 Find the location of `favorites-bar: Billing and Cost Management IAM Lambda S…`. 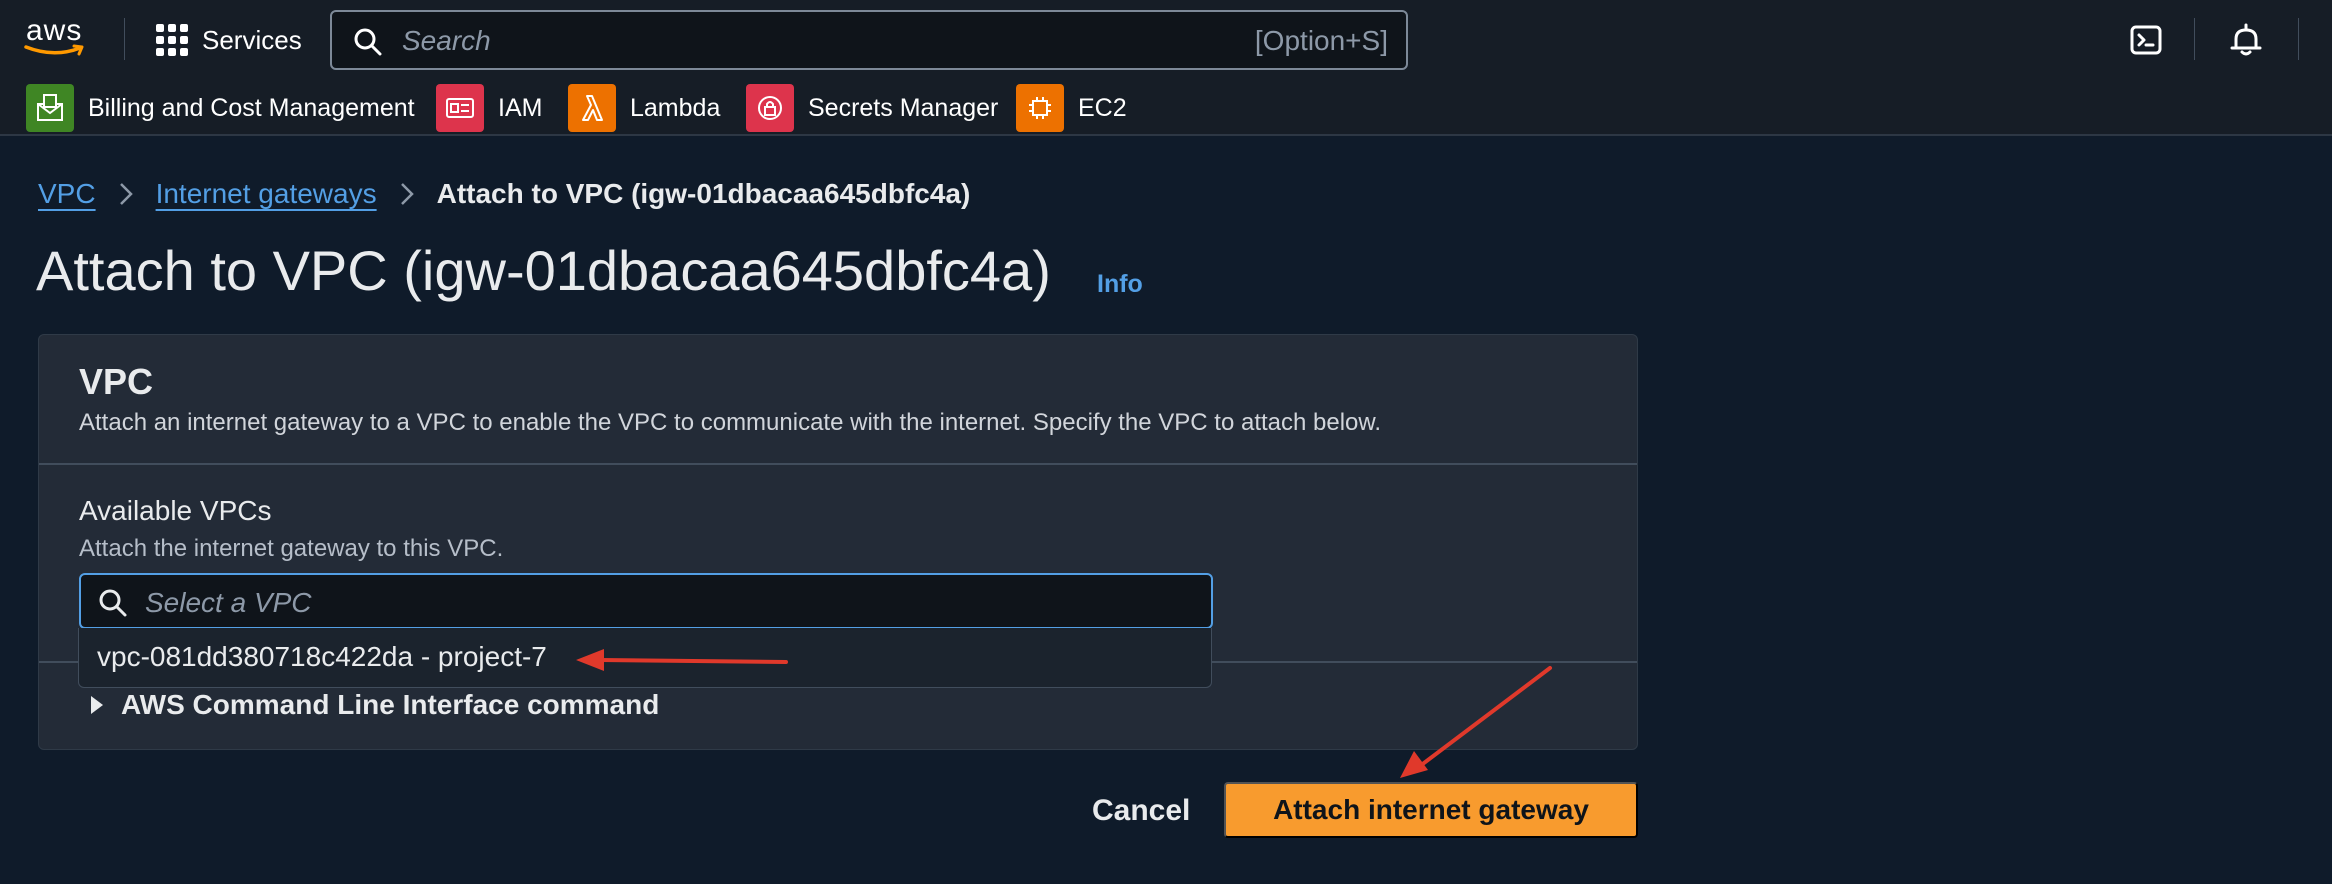

favorites-bar: Billing and Cost Management IAM Lambda S… is located at coordinates (1166, 108).